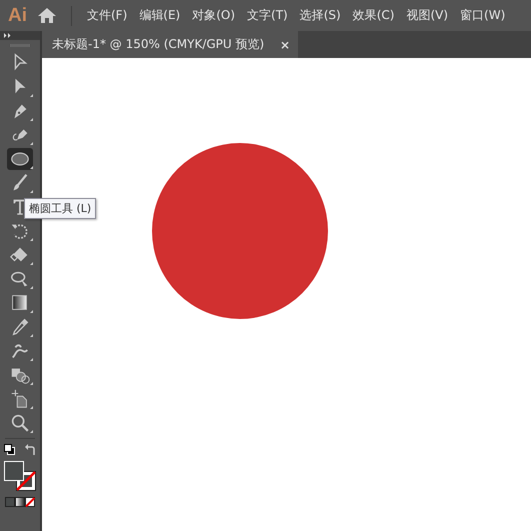  I want to click on tooltip: 椭圆工具 (L), so click(60, 208).